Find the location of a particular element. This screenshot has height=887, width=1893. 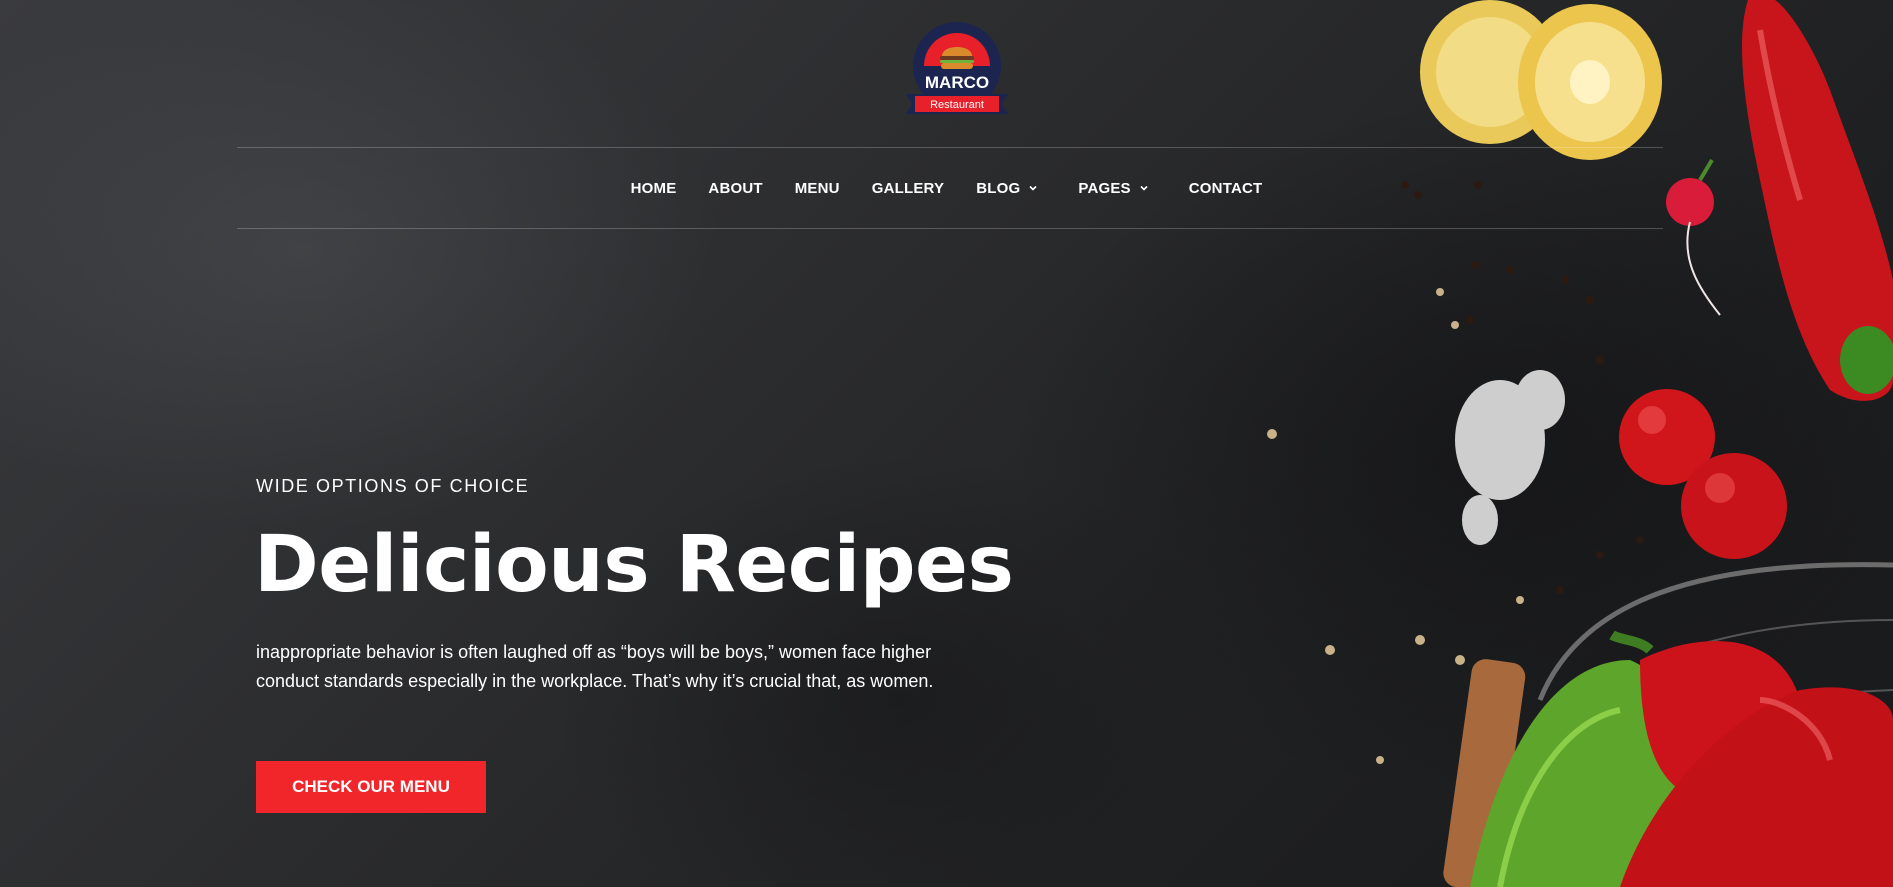

nav-item-menu: MENU is located at coordinates (817, 188).